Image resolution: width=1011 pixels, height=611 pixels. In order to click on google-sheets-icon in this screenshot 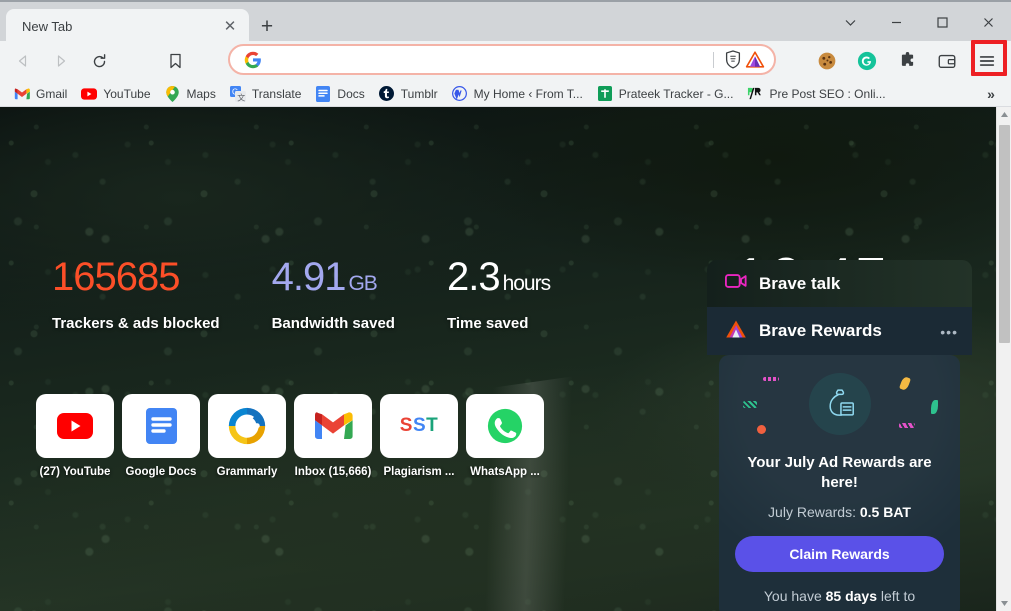, I will do `click(605, 94)`.